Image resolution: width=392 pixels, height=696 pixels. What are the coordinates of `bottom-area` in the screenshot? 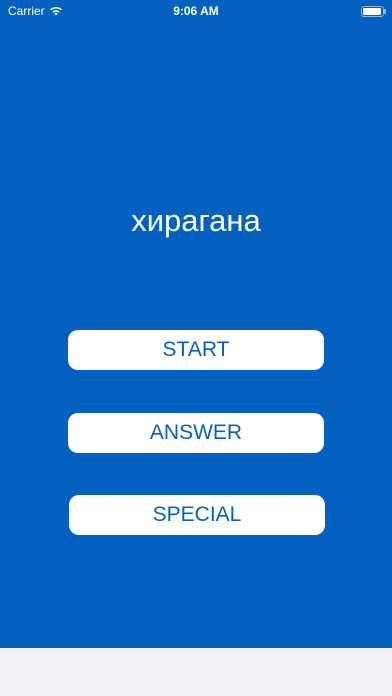 It's located at (196, 672).